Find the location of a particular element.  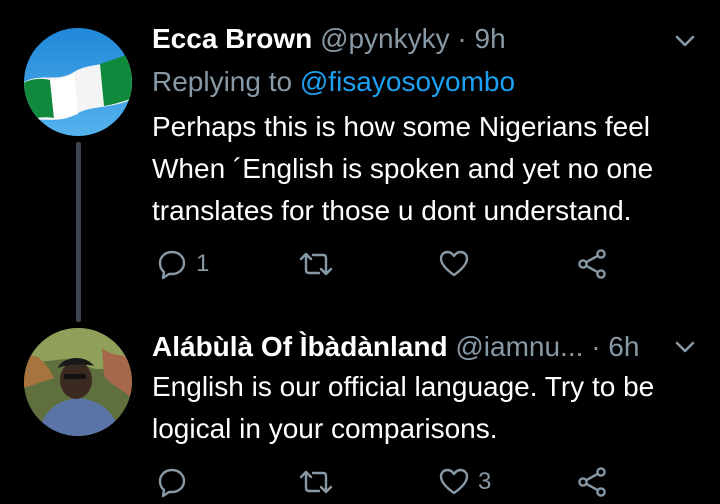

tweet-text-line: Perhaps this is how some Nigerians feel is located at coordinates (401, 126).